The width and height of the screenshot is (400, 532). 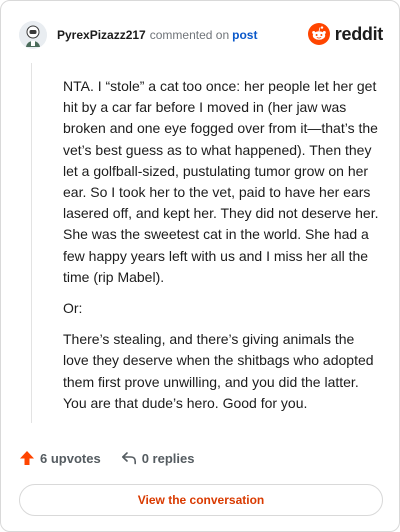 I want to click on comment-header: PyrexPizazz217 commented on post reddit, so click(x=201, y=35).